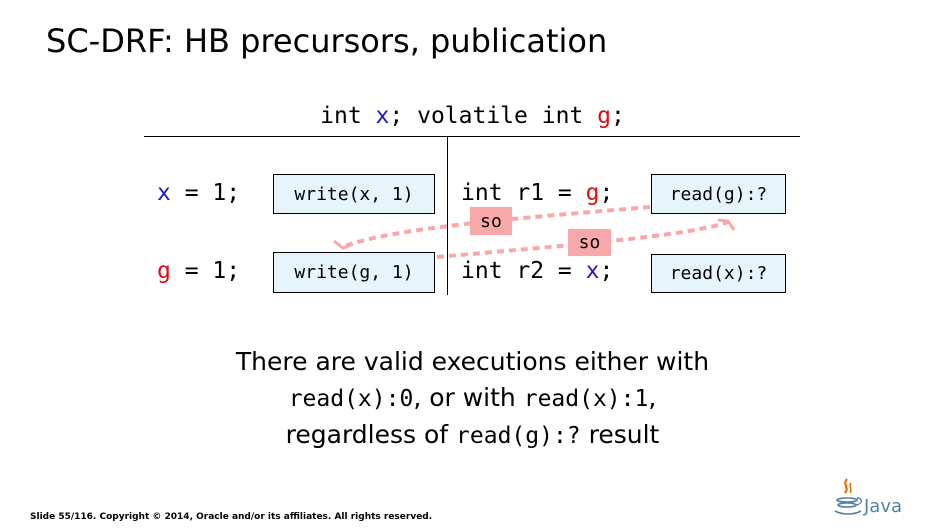 This screenshot has height=532, width=945. Describe the element at coordinates (589, 242) in the screenshot. I see `so-label-2: so` at that location.